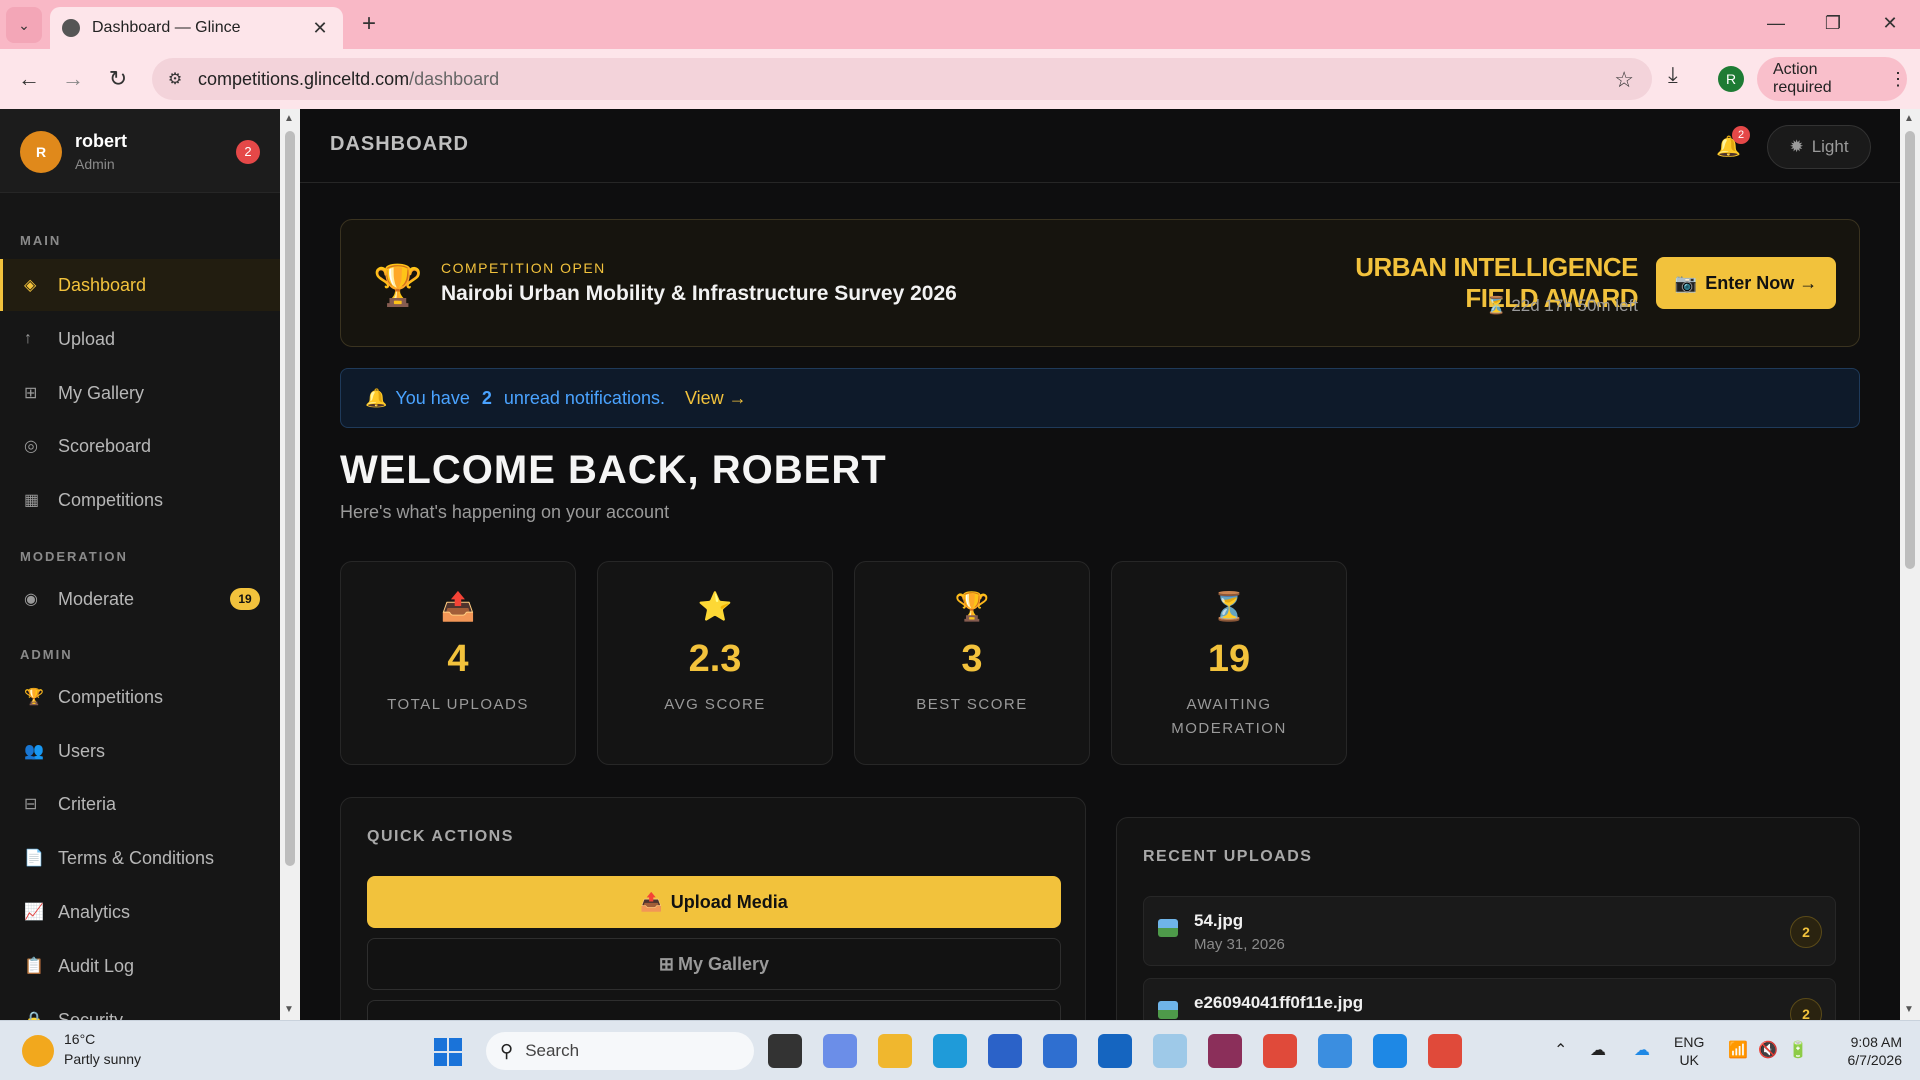 The height and width of the screenshot is (1080, 1920). I want to click on tab-search-button: ⌄, so click(24, 25).